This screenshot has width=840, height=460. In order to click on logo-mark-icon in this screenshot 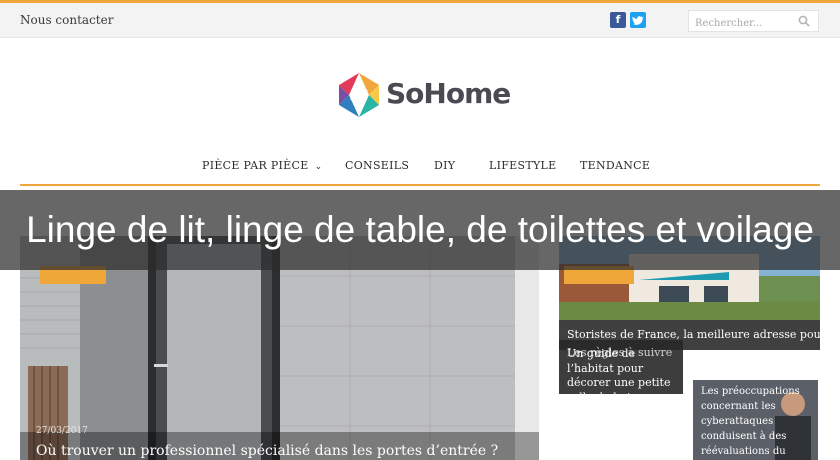, I will do `click(359, 95)`.